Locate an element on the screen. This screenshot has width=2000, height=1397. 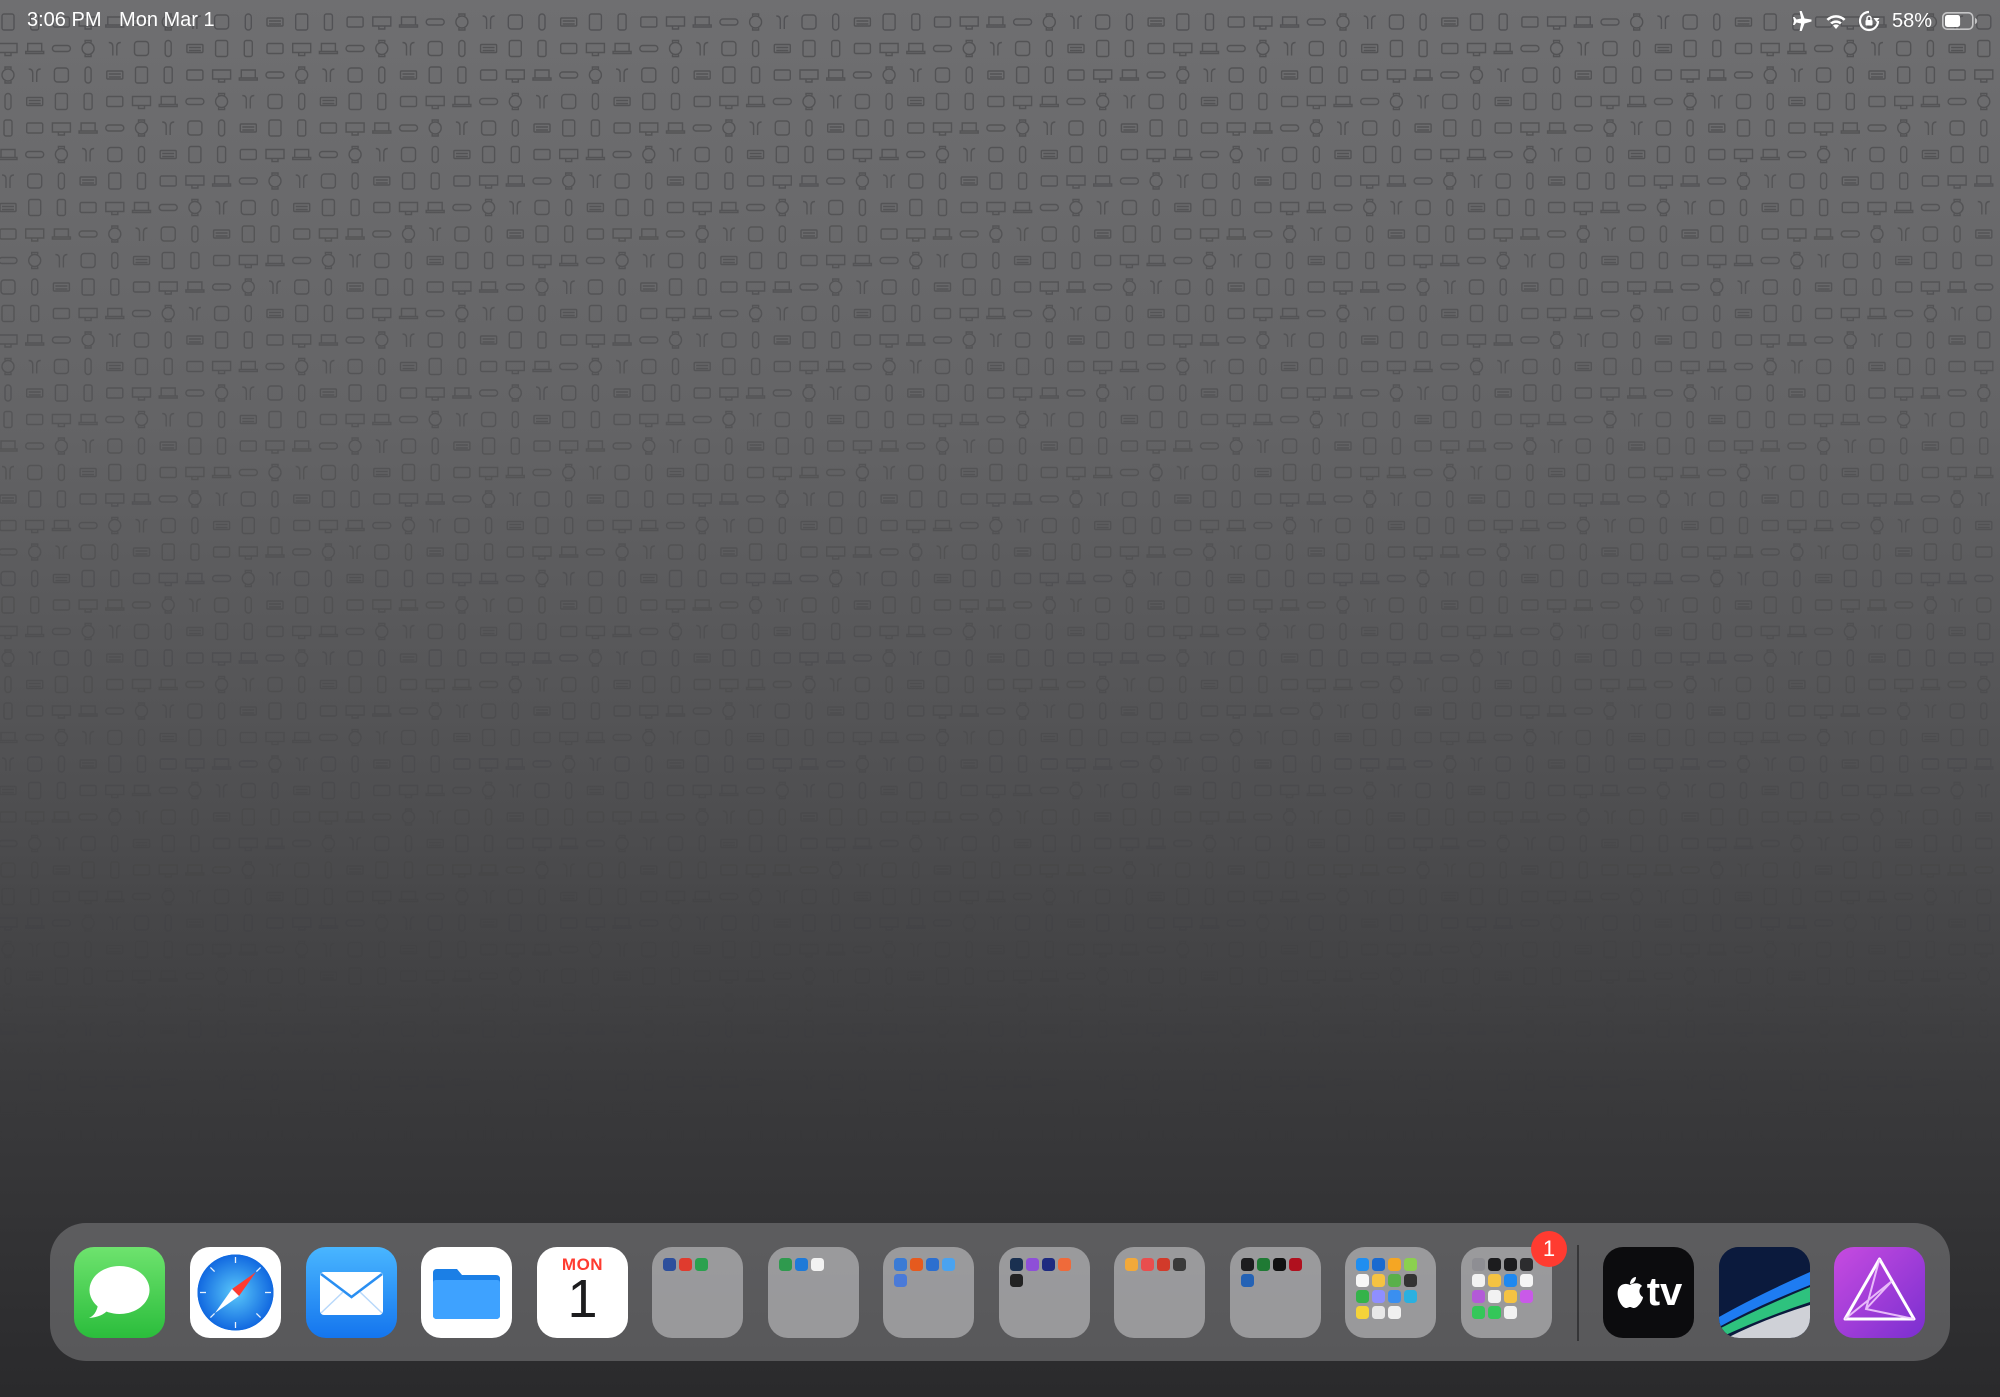
dock: MON 1 tv is located at coordinates (1000, 1292).